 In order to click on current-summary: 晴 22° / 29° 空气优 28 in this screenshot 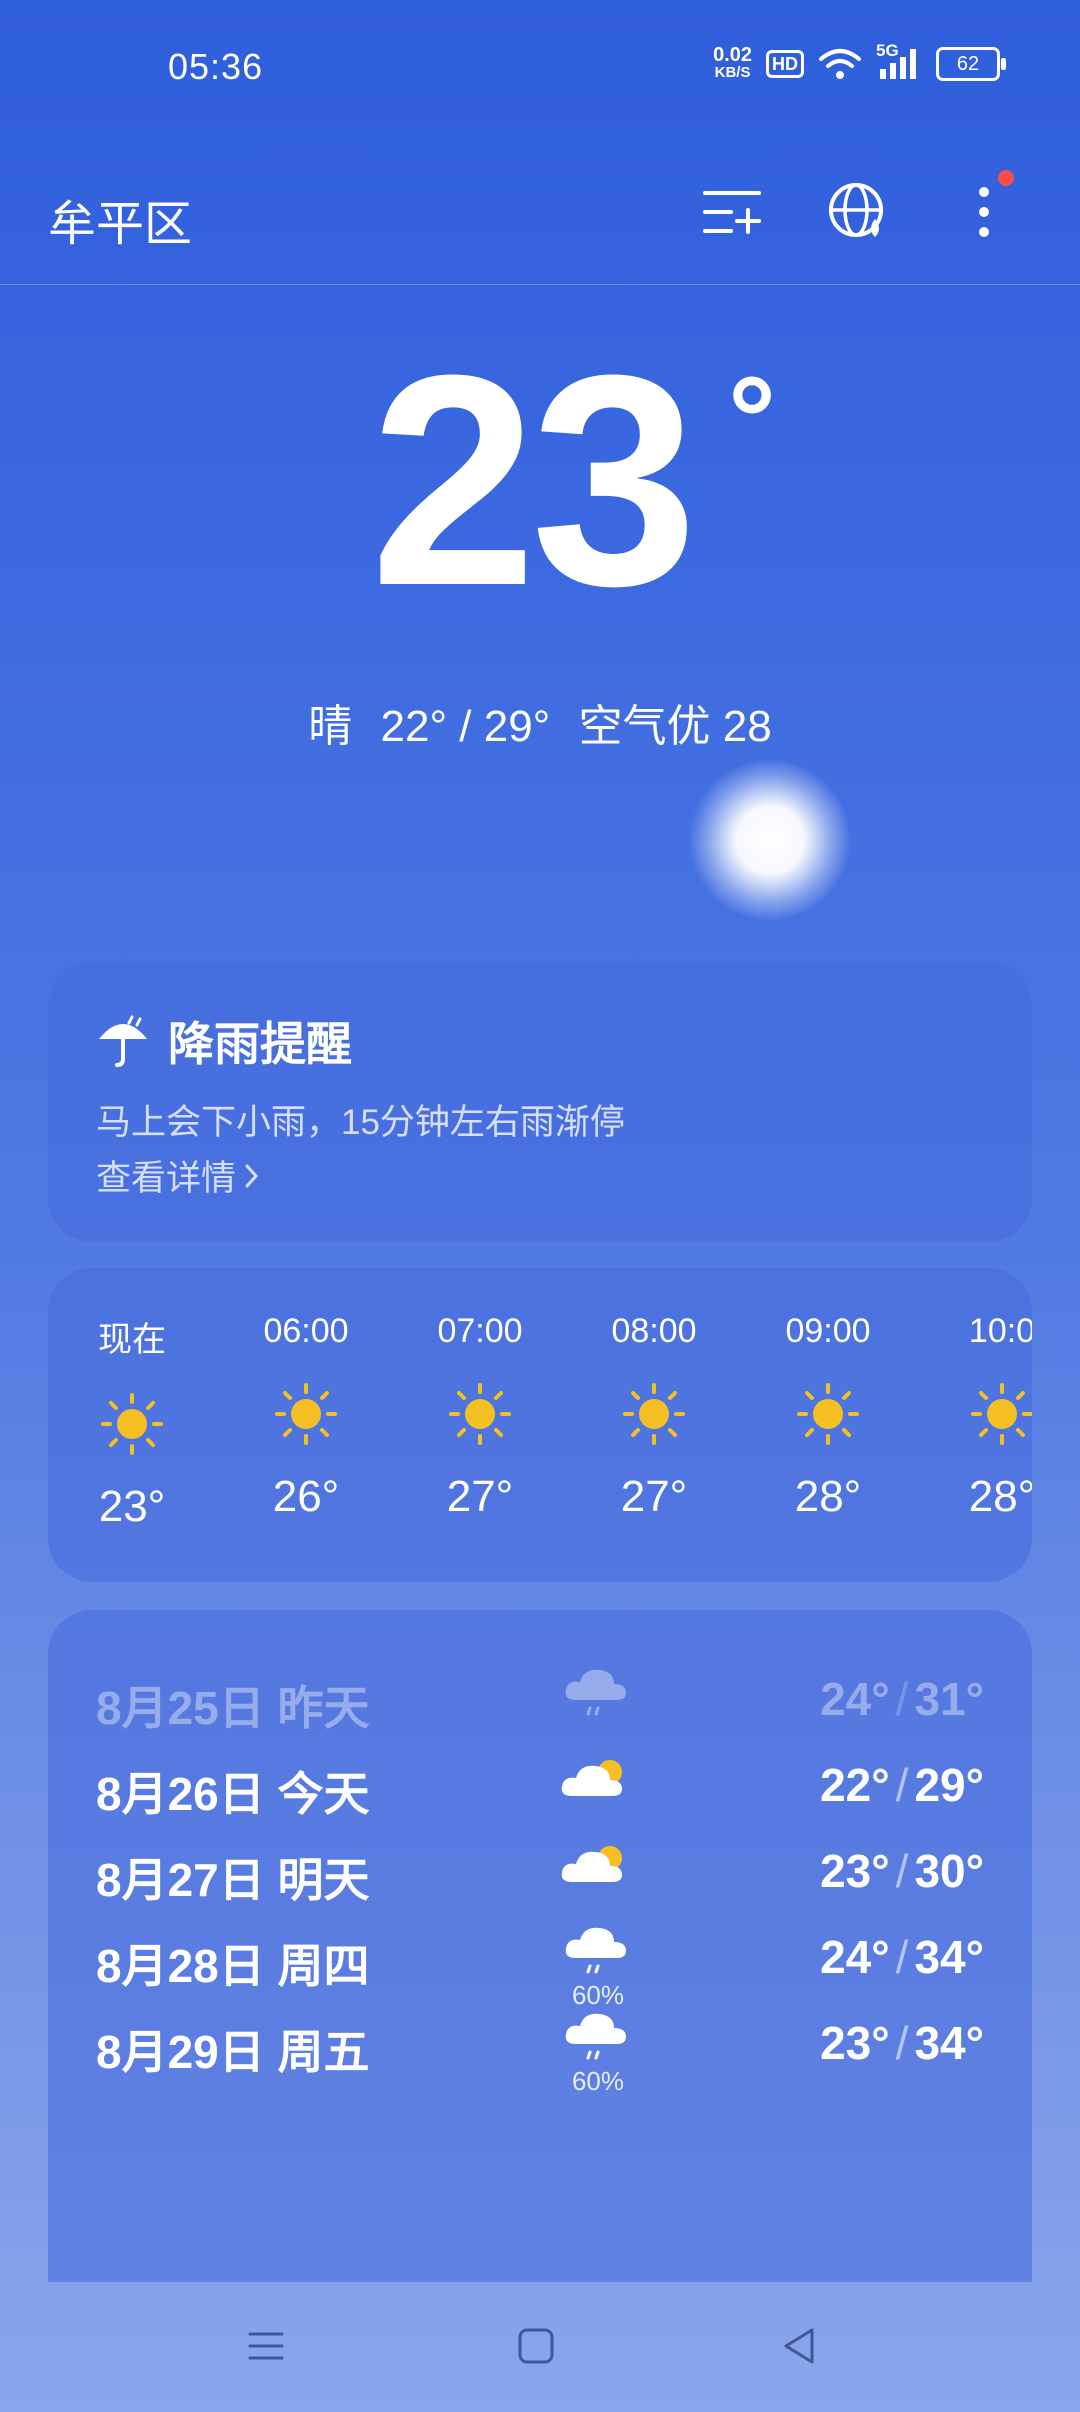, I will do `click(540, 722)`.